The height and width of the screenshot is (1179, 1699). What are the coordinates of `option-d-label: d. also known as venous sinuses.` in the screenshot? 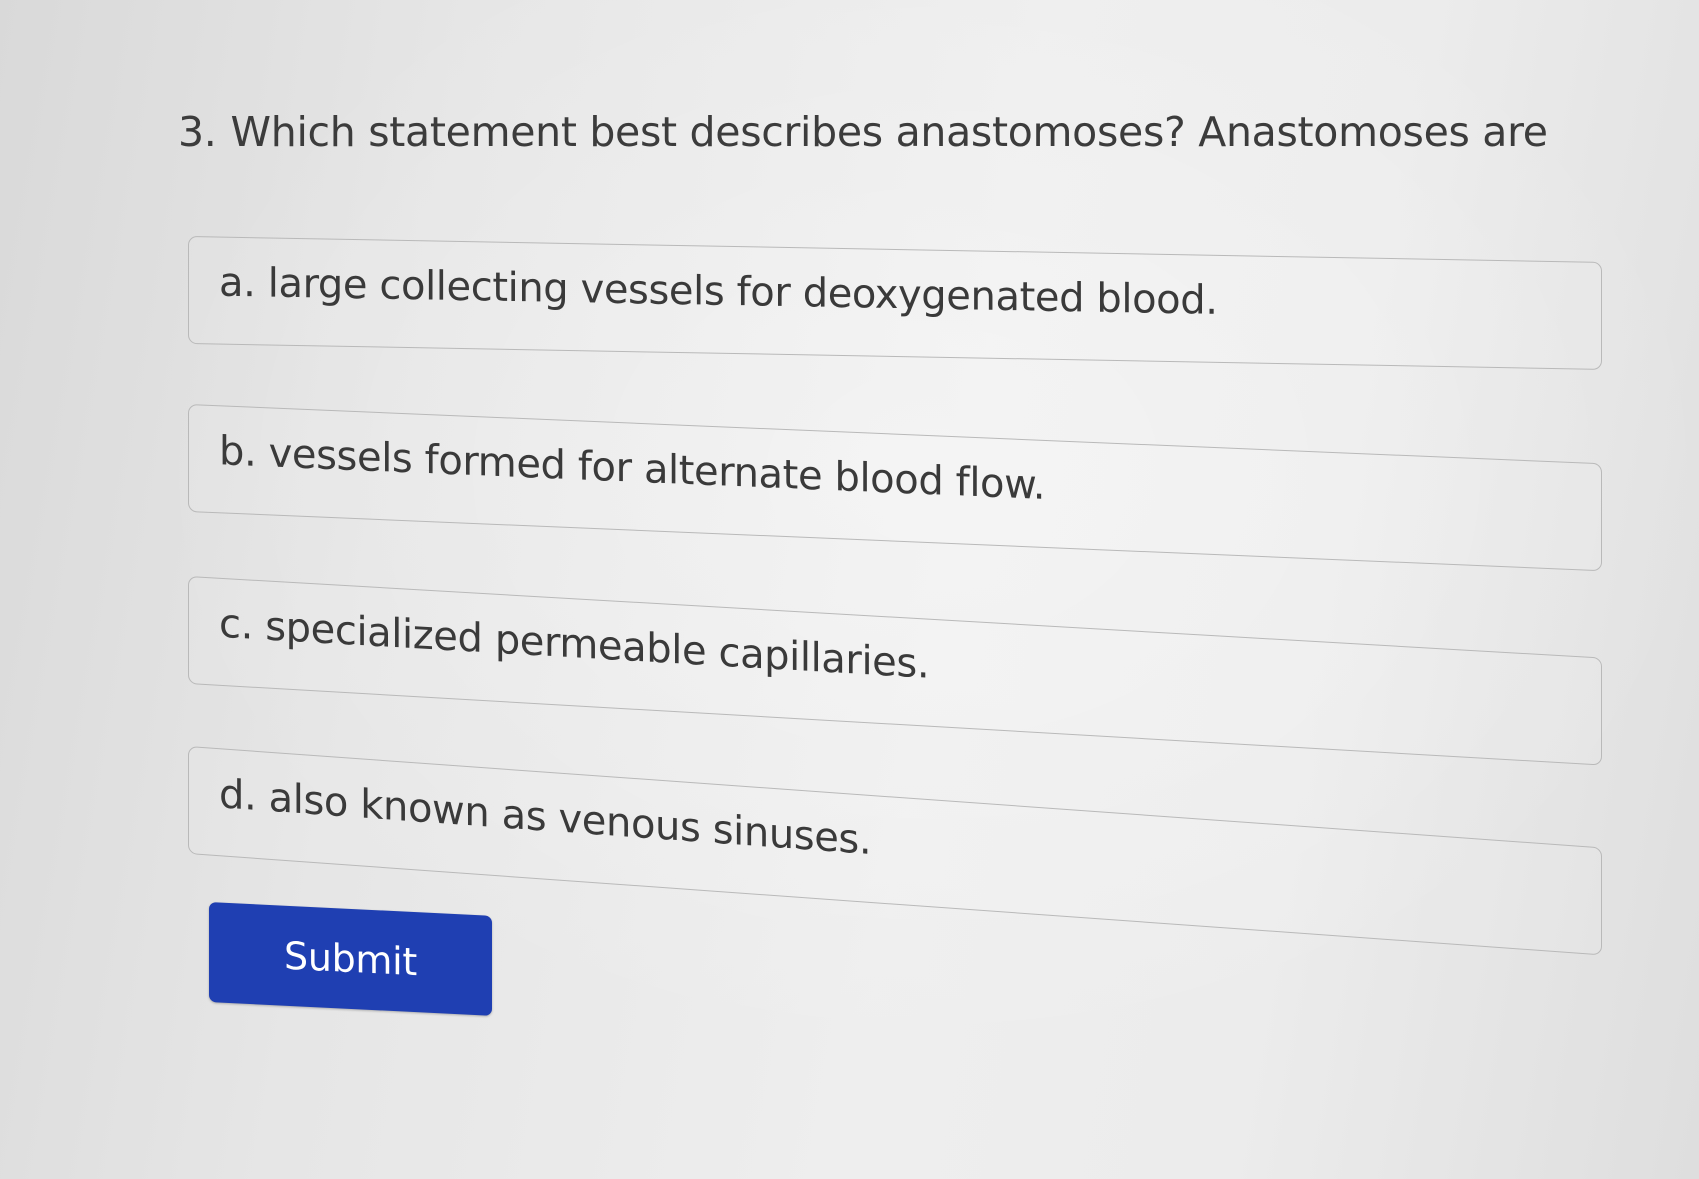 It's located at (545, 817).